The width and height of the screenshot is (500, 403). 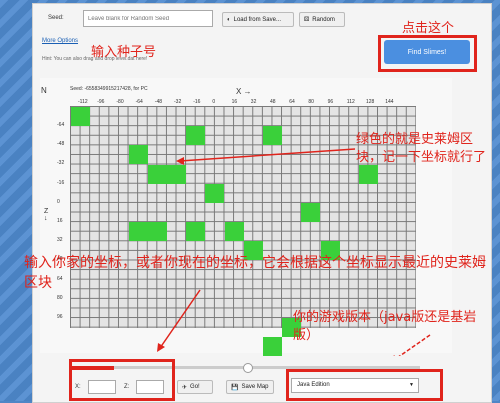 I want to click on x-tick: 0, so click(x=214, y=102).